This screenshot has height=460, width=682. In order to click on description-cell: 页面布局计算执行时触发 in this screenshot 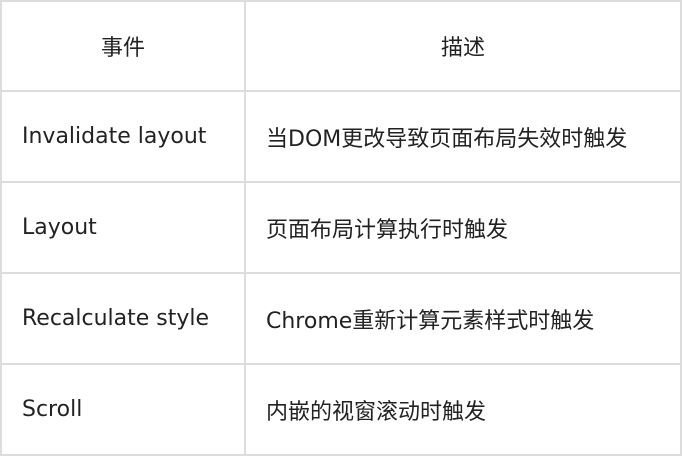, I will do `click(463, 227)`.